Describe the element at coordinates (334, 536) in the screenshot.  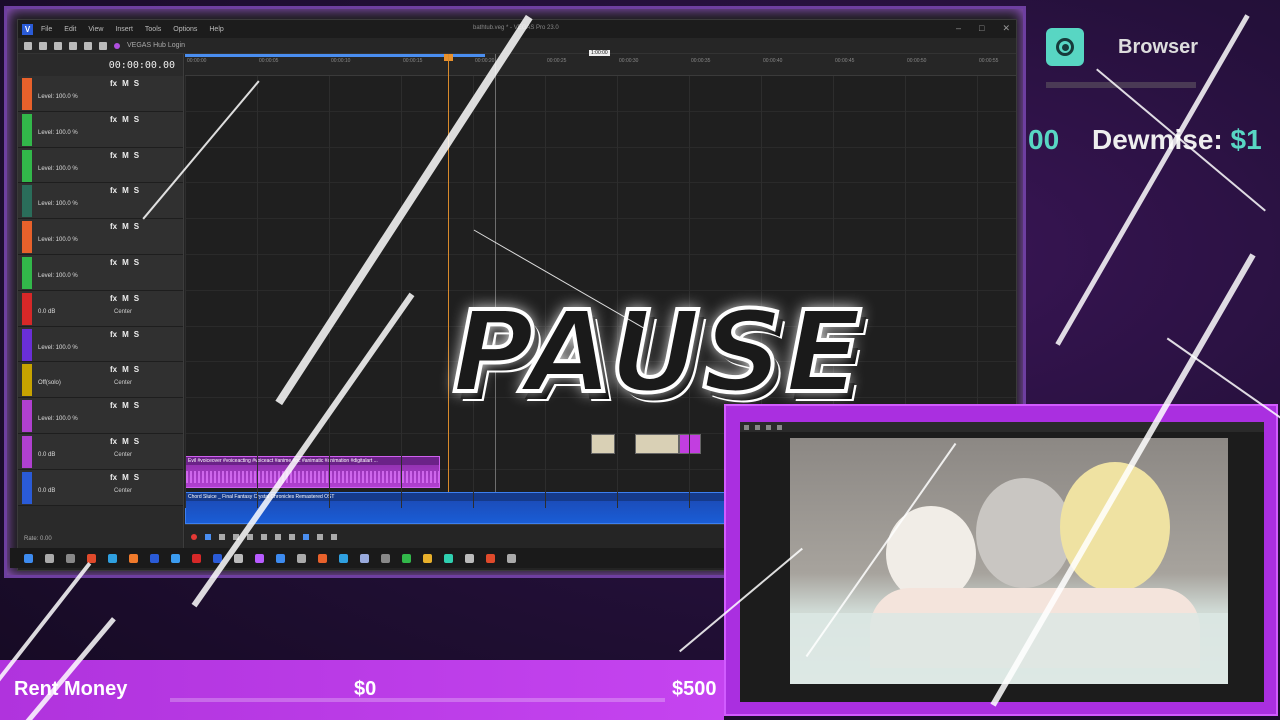
I see `zoom-tool-icon` at that location.